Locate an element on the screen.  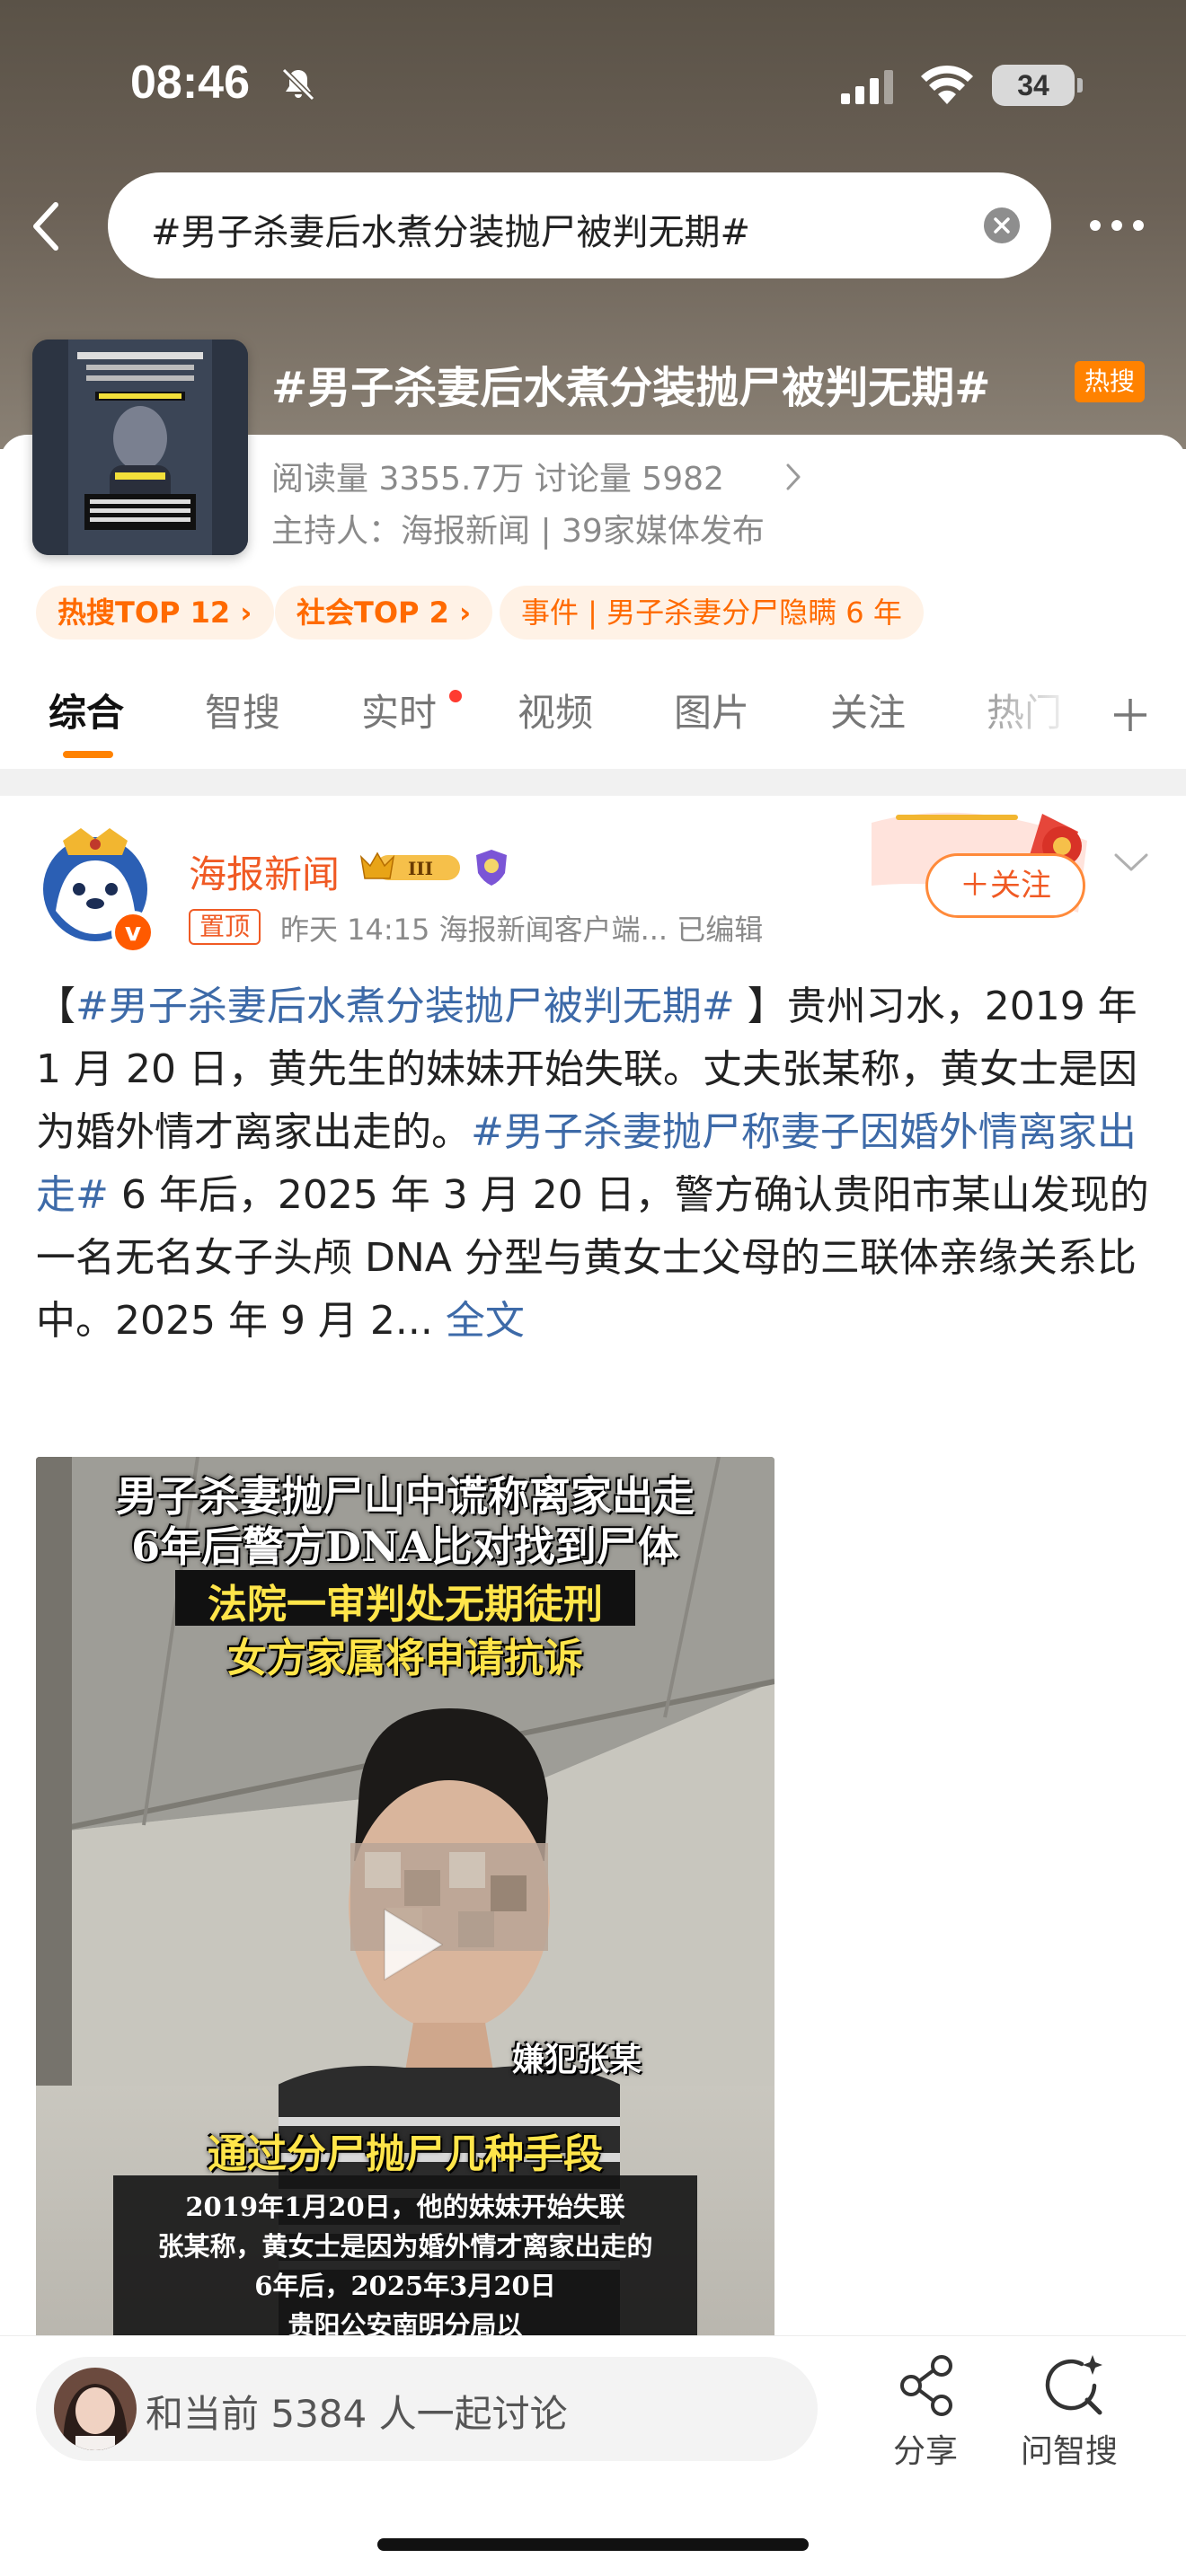
tag-label: 热搜TOP 12 › is located at coordinates (155, 612).